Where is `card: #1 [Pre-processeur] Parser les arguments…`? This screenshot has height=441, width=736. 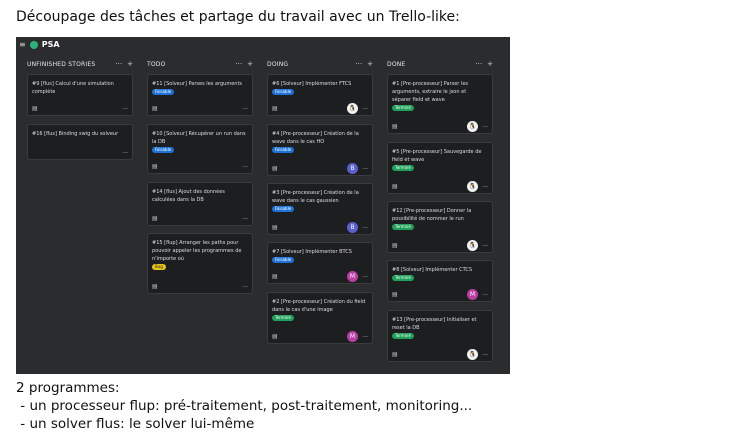 card: #1 [Pre-processeur] Parser les arguments… is located at coordinates (440, 104).